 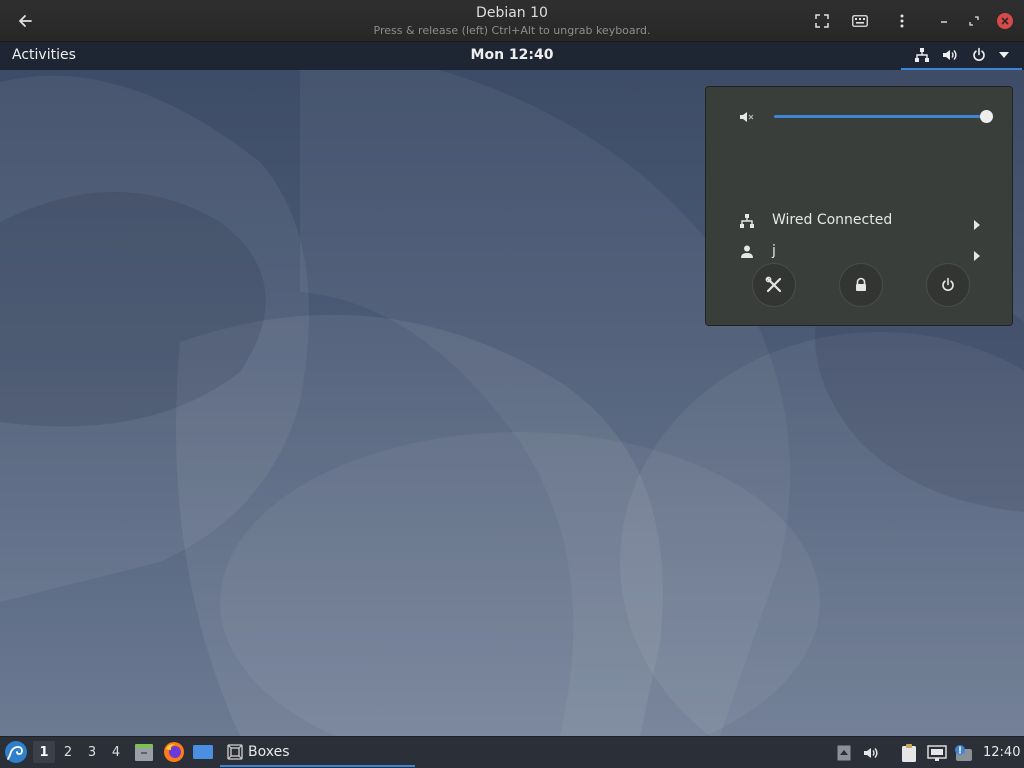 I want to click on tray-notifications, so click(x=963, y=753).